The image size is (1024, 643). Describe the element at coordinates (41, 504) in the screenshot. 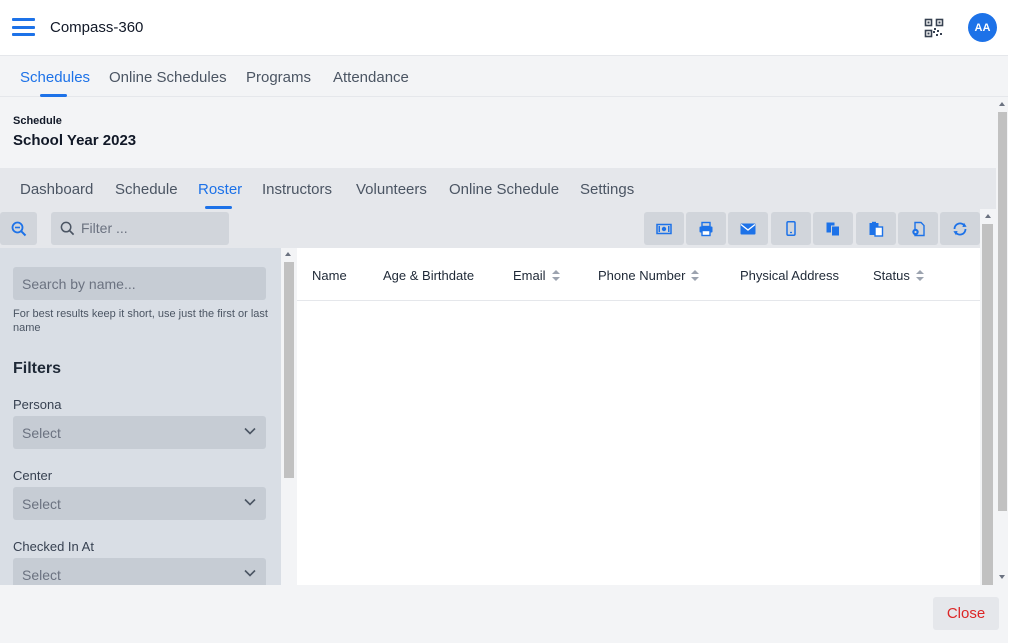

I see `center-select-value: Select` at that location.